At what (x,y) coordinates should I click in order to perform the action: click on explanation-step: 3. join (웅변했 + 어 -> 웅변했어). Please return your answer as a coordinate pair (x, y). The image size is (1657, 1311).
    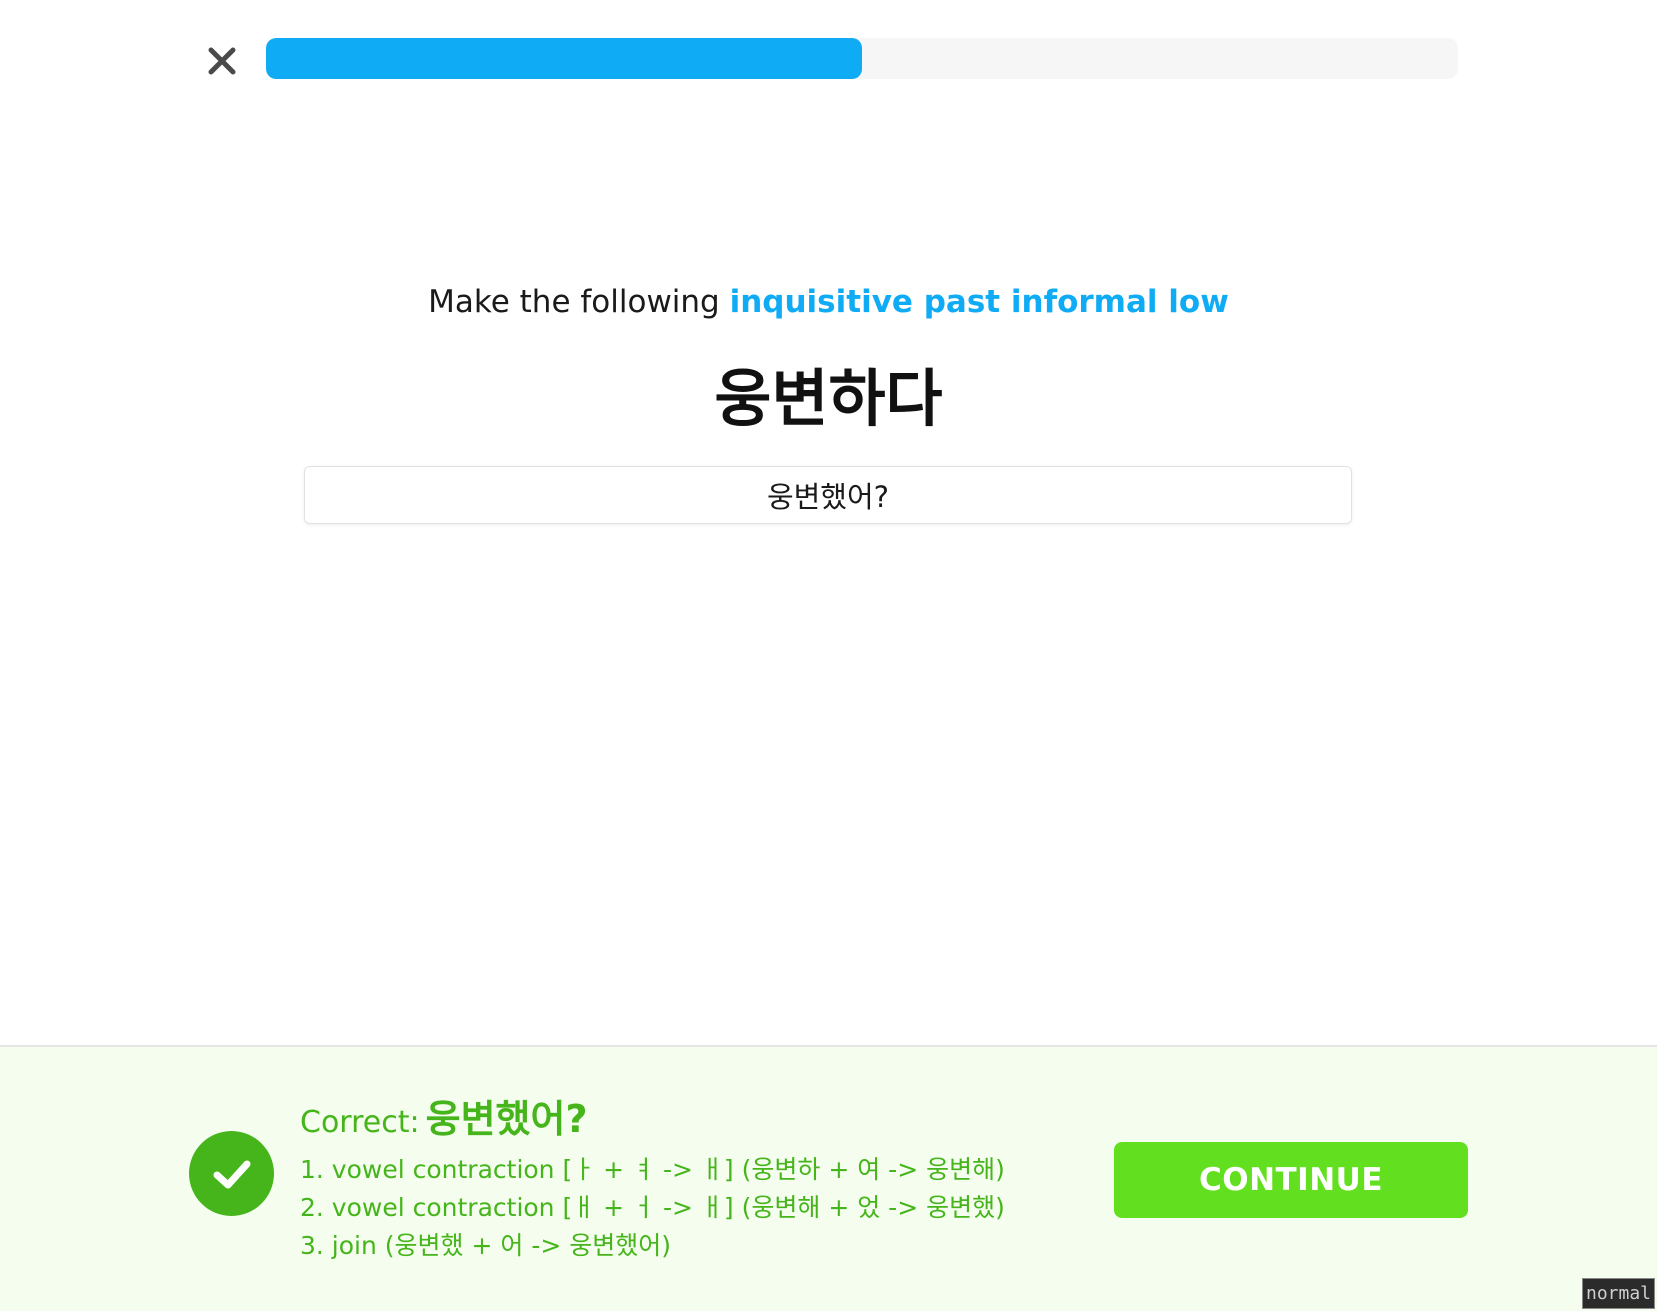
    Looking at the image, I should click on (485, 1245).